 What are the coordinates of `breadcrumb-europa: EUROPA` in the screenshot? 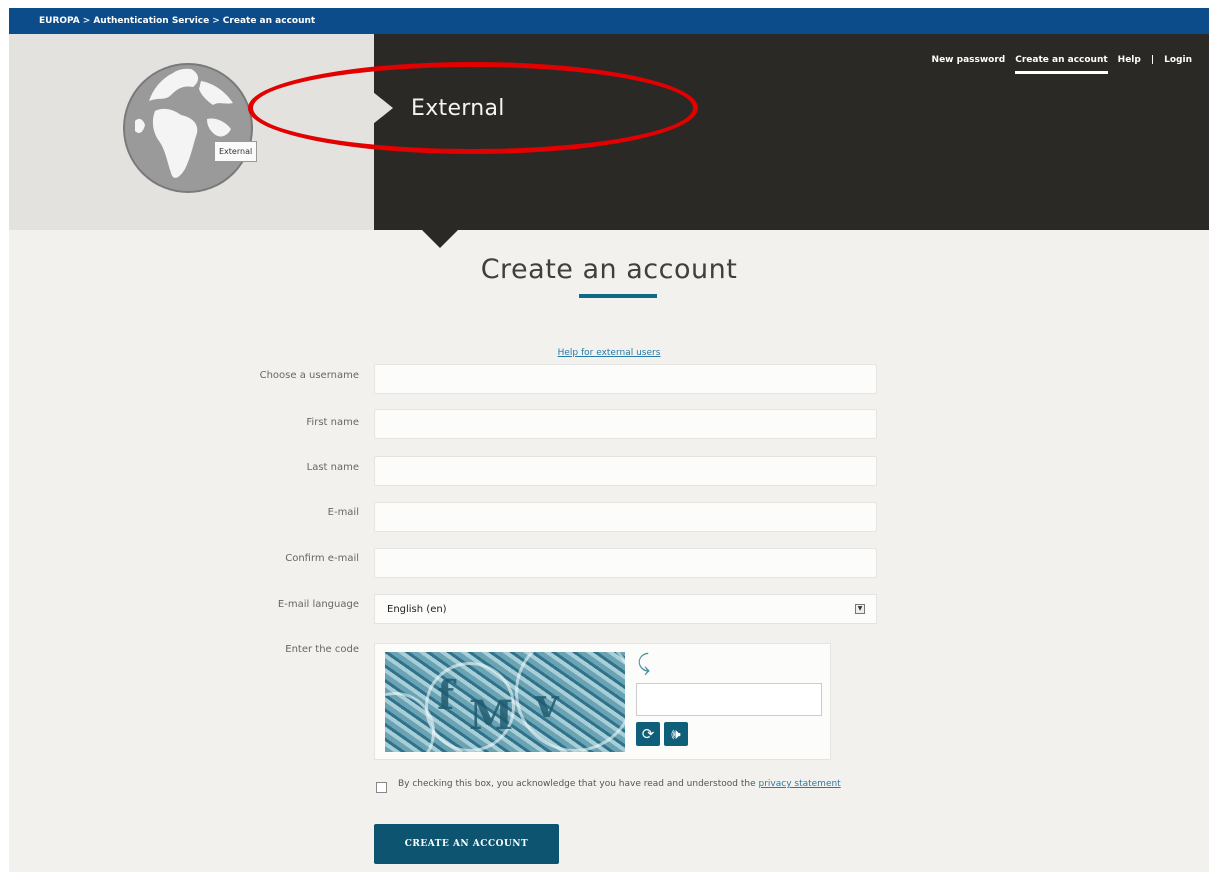 It's located at (59, 21).